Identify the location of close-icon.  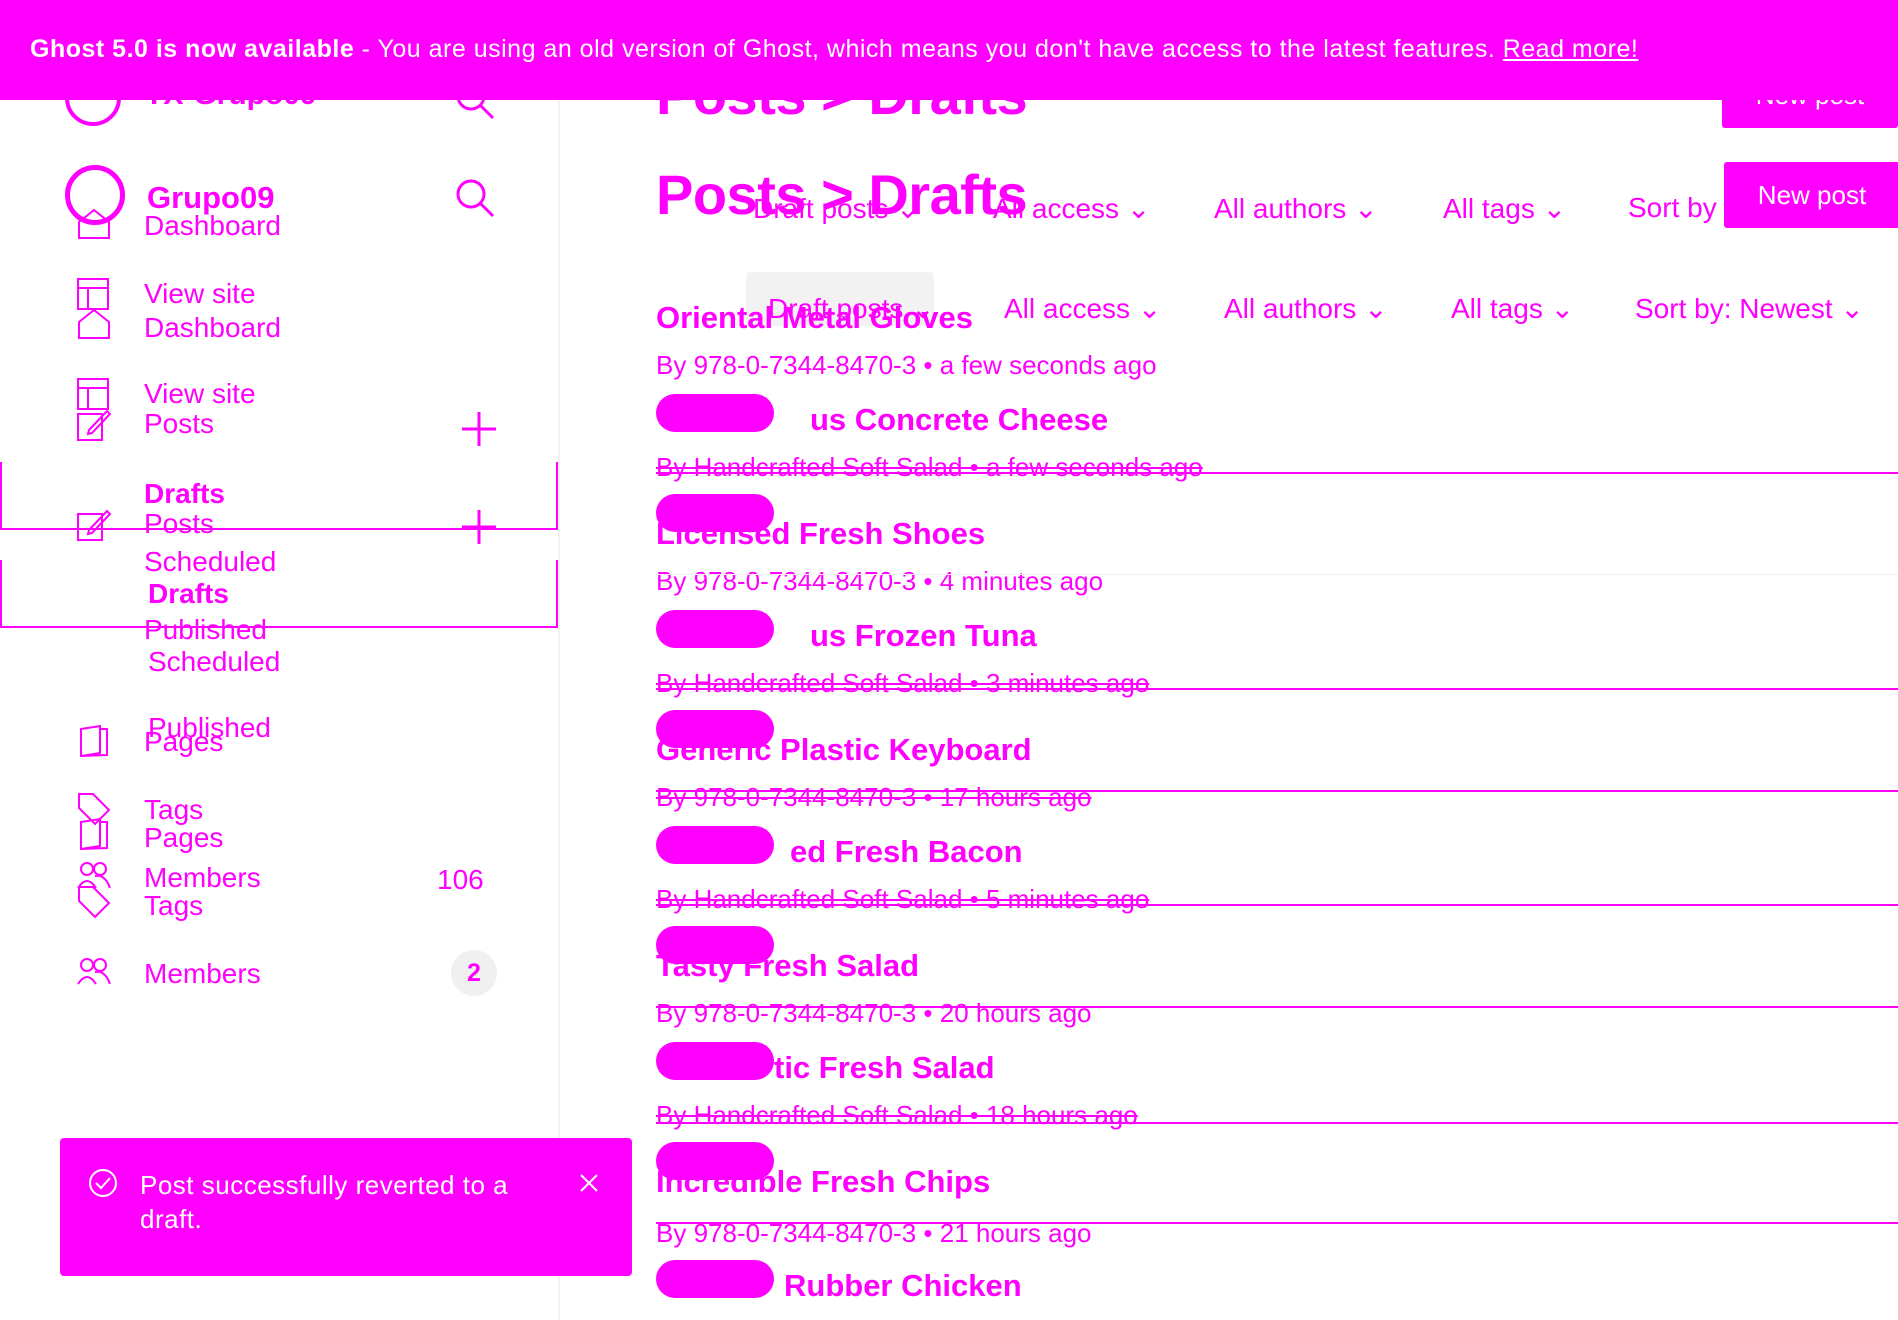
(589, 1183).